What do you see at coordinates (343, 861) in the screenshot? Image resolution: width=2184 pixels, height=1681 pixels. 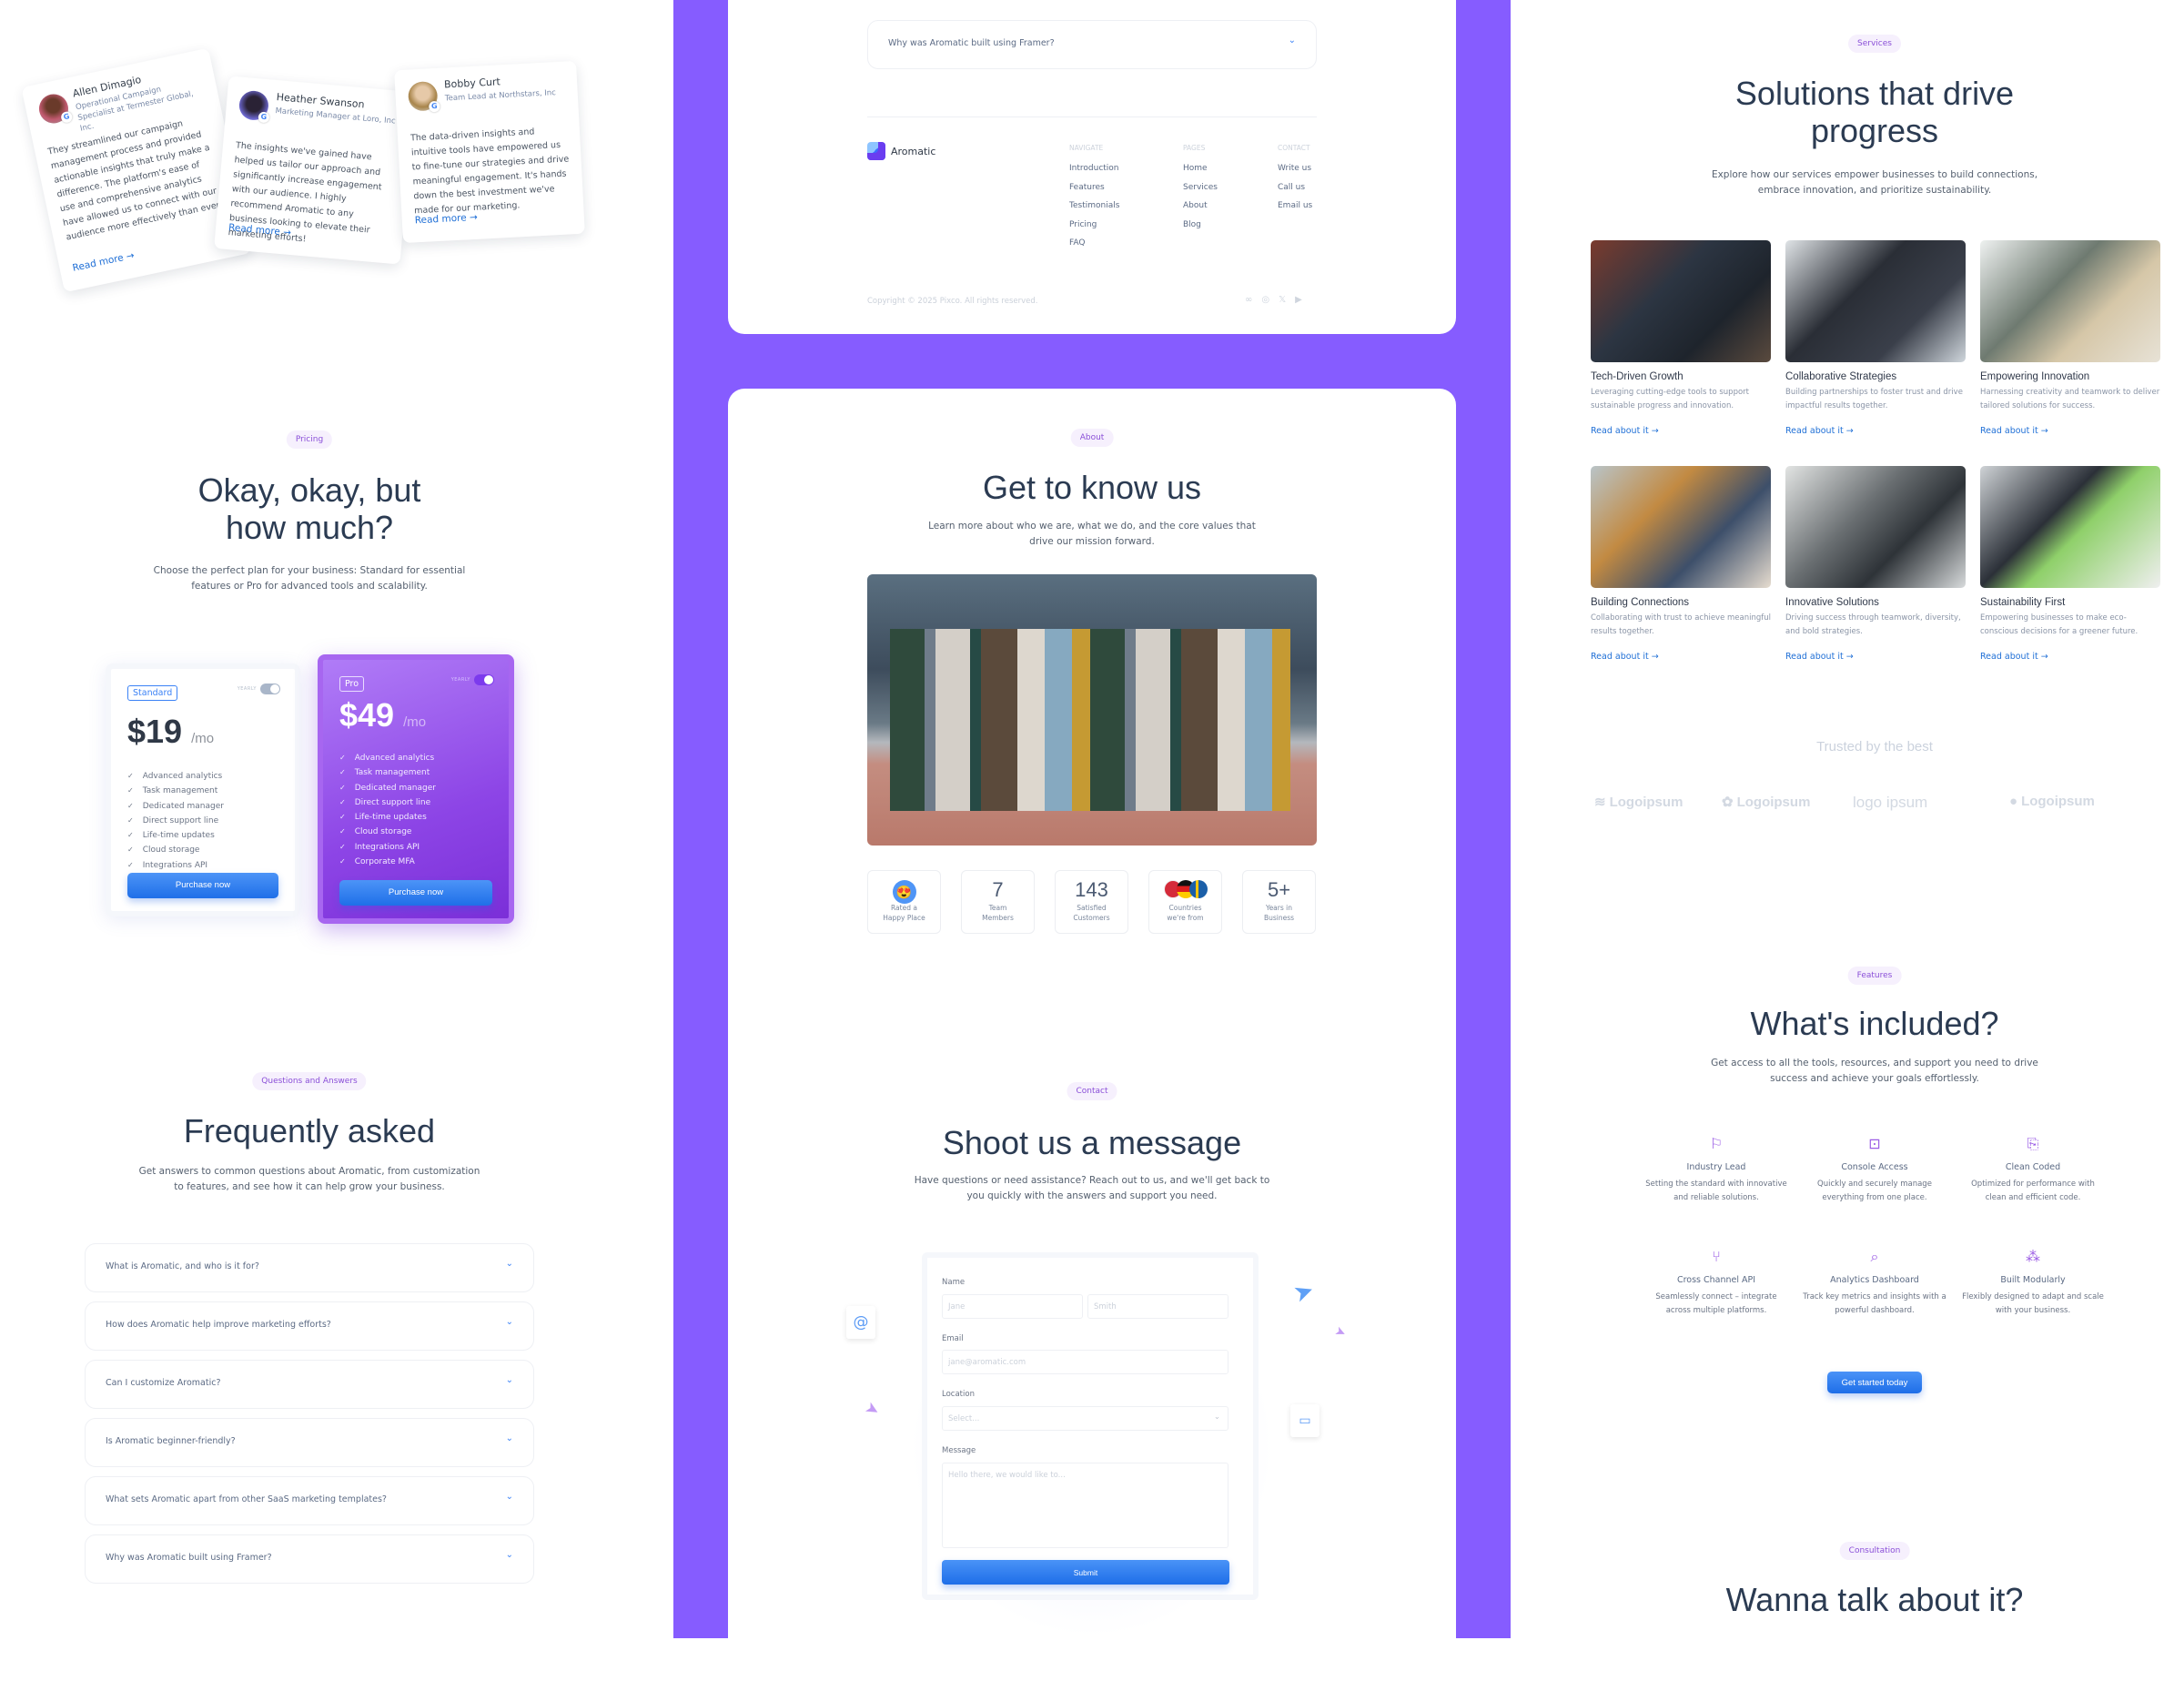 I see `check-icon: ✓` at bounding box center [343, 861].